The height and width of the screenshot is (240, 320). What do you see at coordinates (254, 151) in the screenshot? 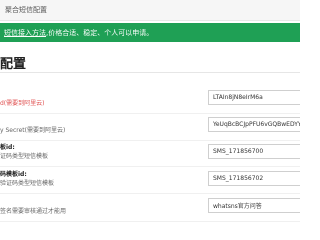
I see `template-reg-input` at bounding box center [254, 151].